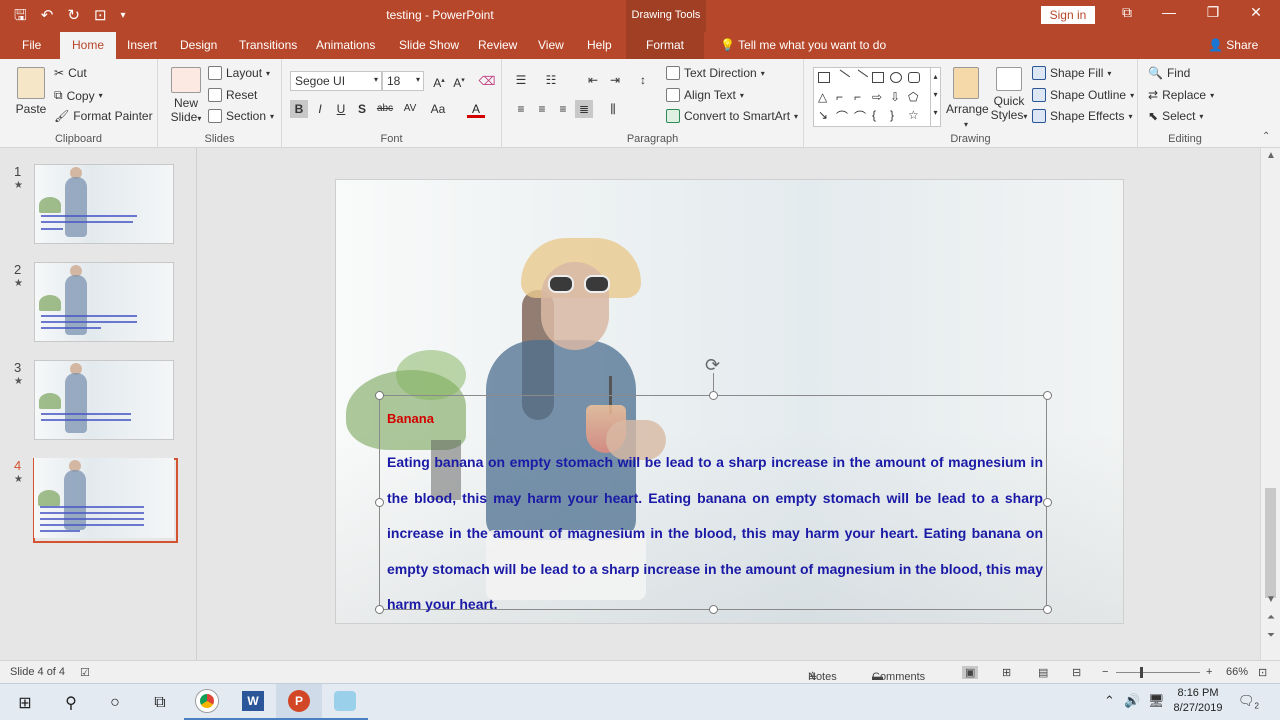 The image size is (1280, 720). What do you see at coordinates (967, 99) in the screenshot?
I see `arrange-button: Arrange ▾` at bounding box center [967, 99].